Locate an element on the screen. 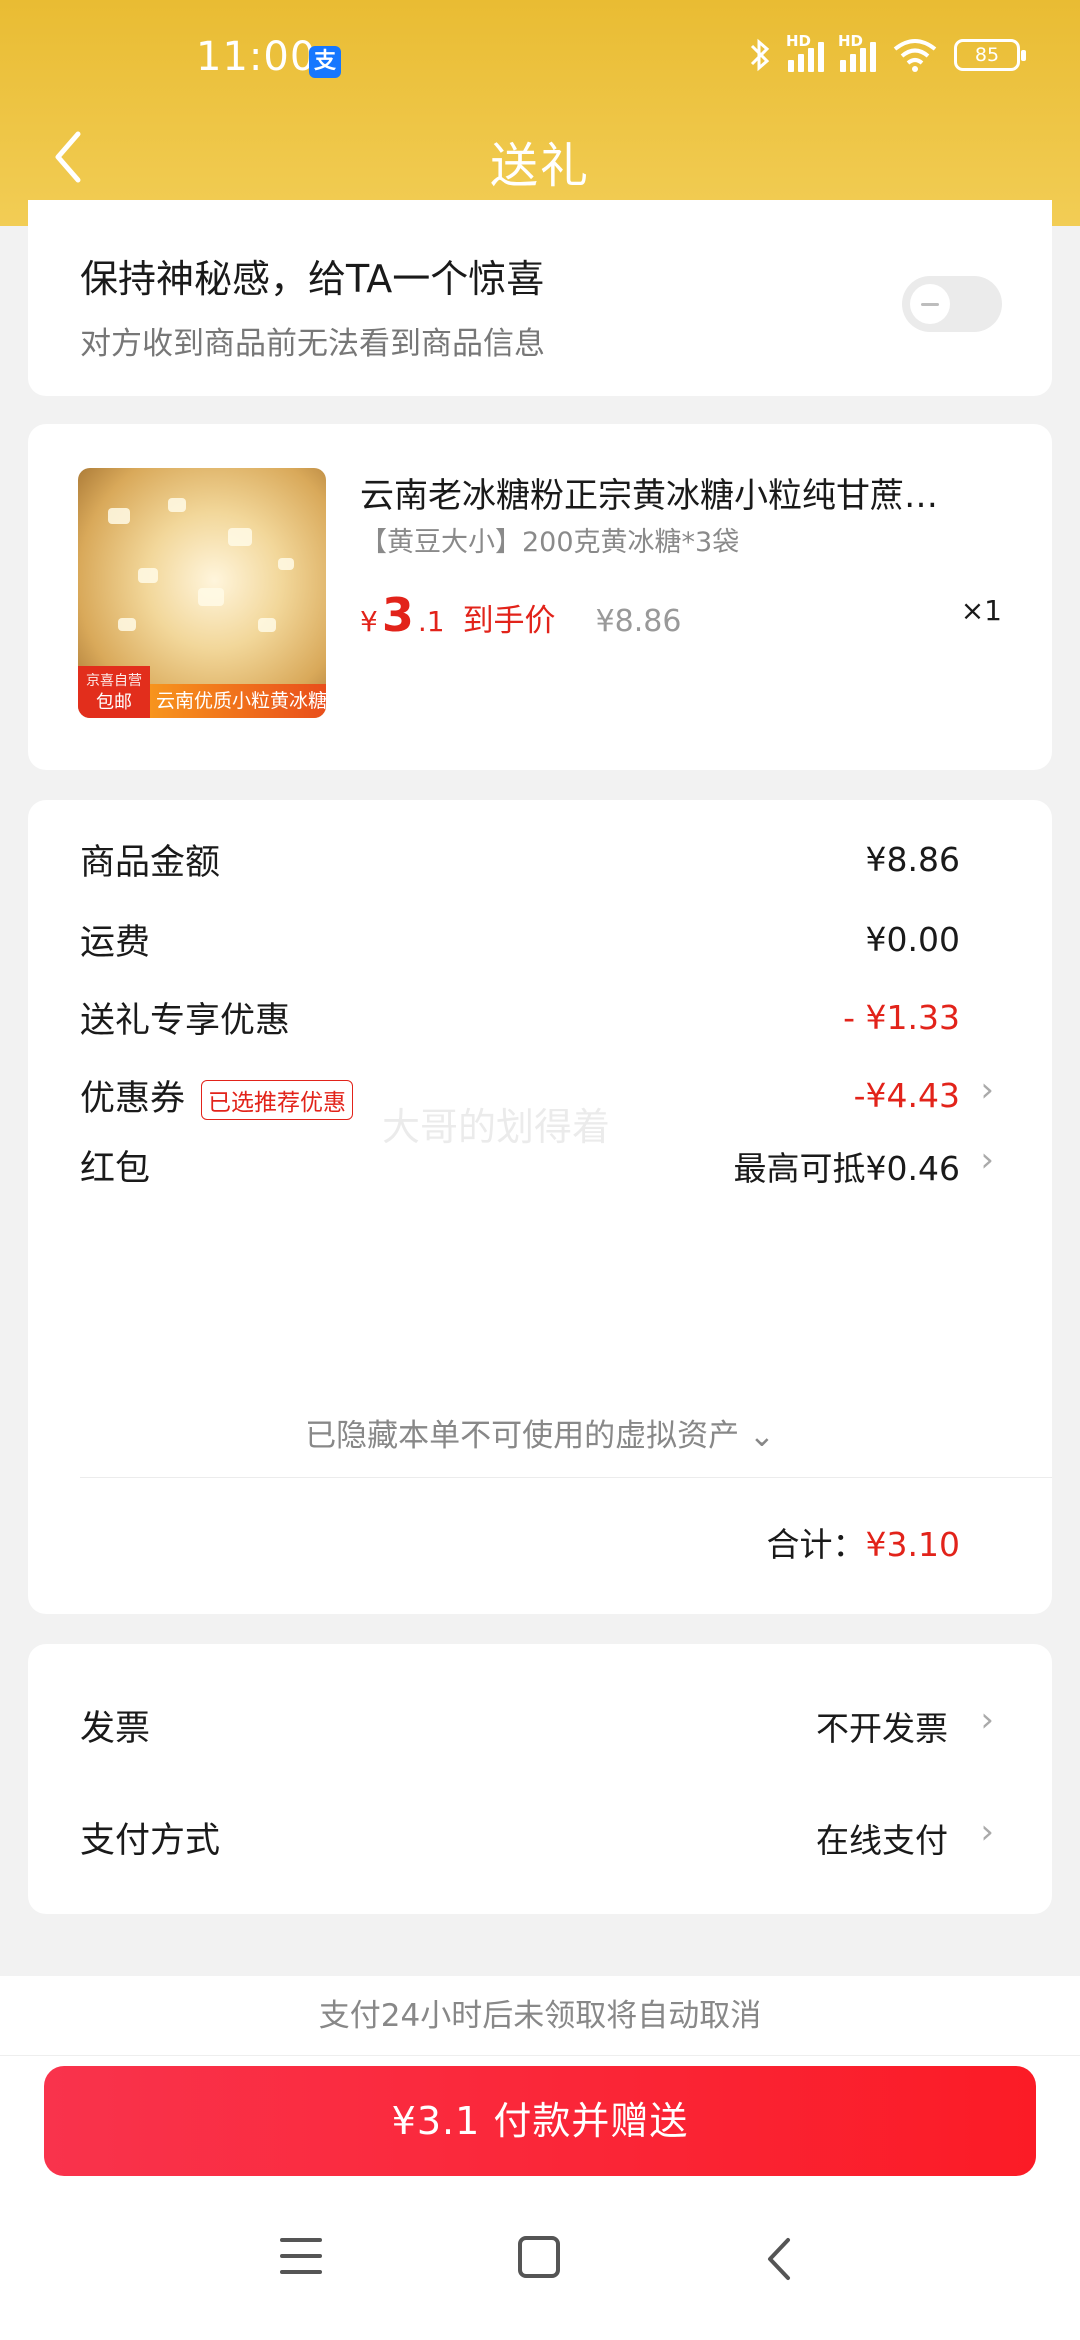 Image resolution: width=1080 pixels, height=2340 pixels. app-header: 11:00 支 HD HD 85 送礼 is located at coordinates (540, 113).